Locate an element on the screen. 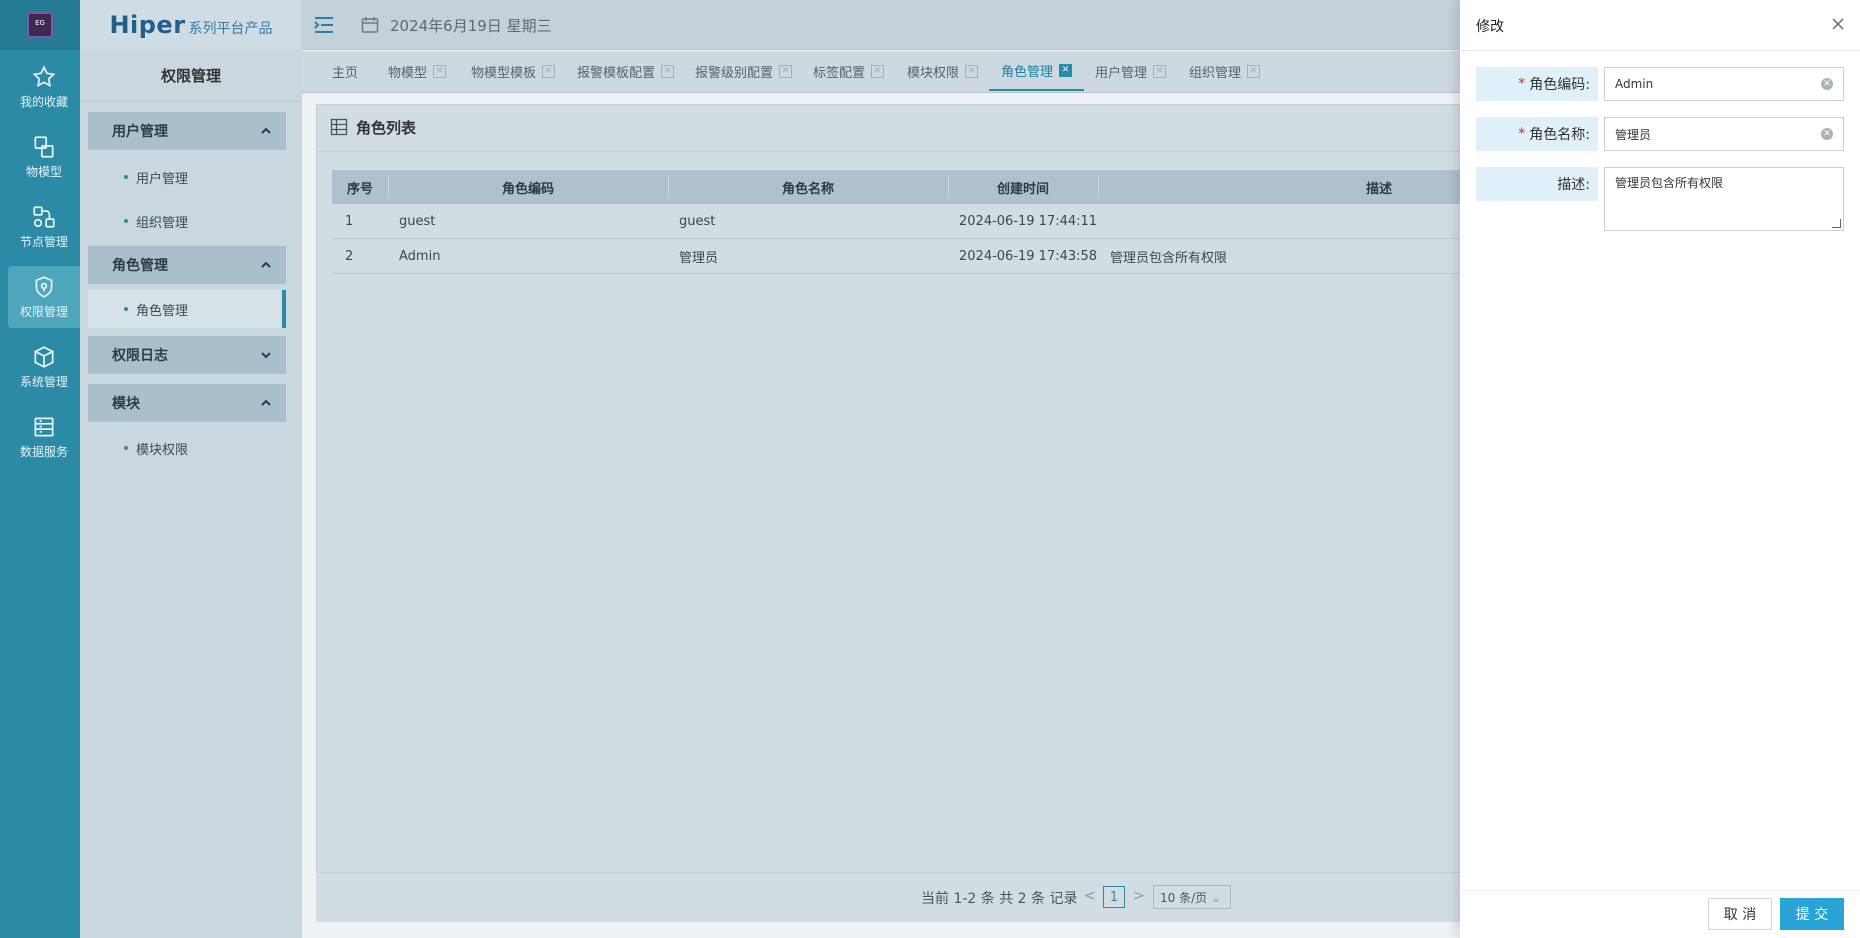 This screenshot has width=1860, height=938. tab-home: 主页 is located at coordinates (345, 71).